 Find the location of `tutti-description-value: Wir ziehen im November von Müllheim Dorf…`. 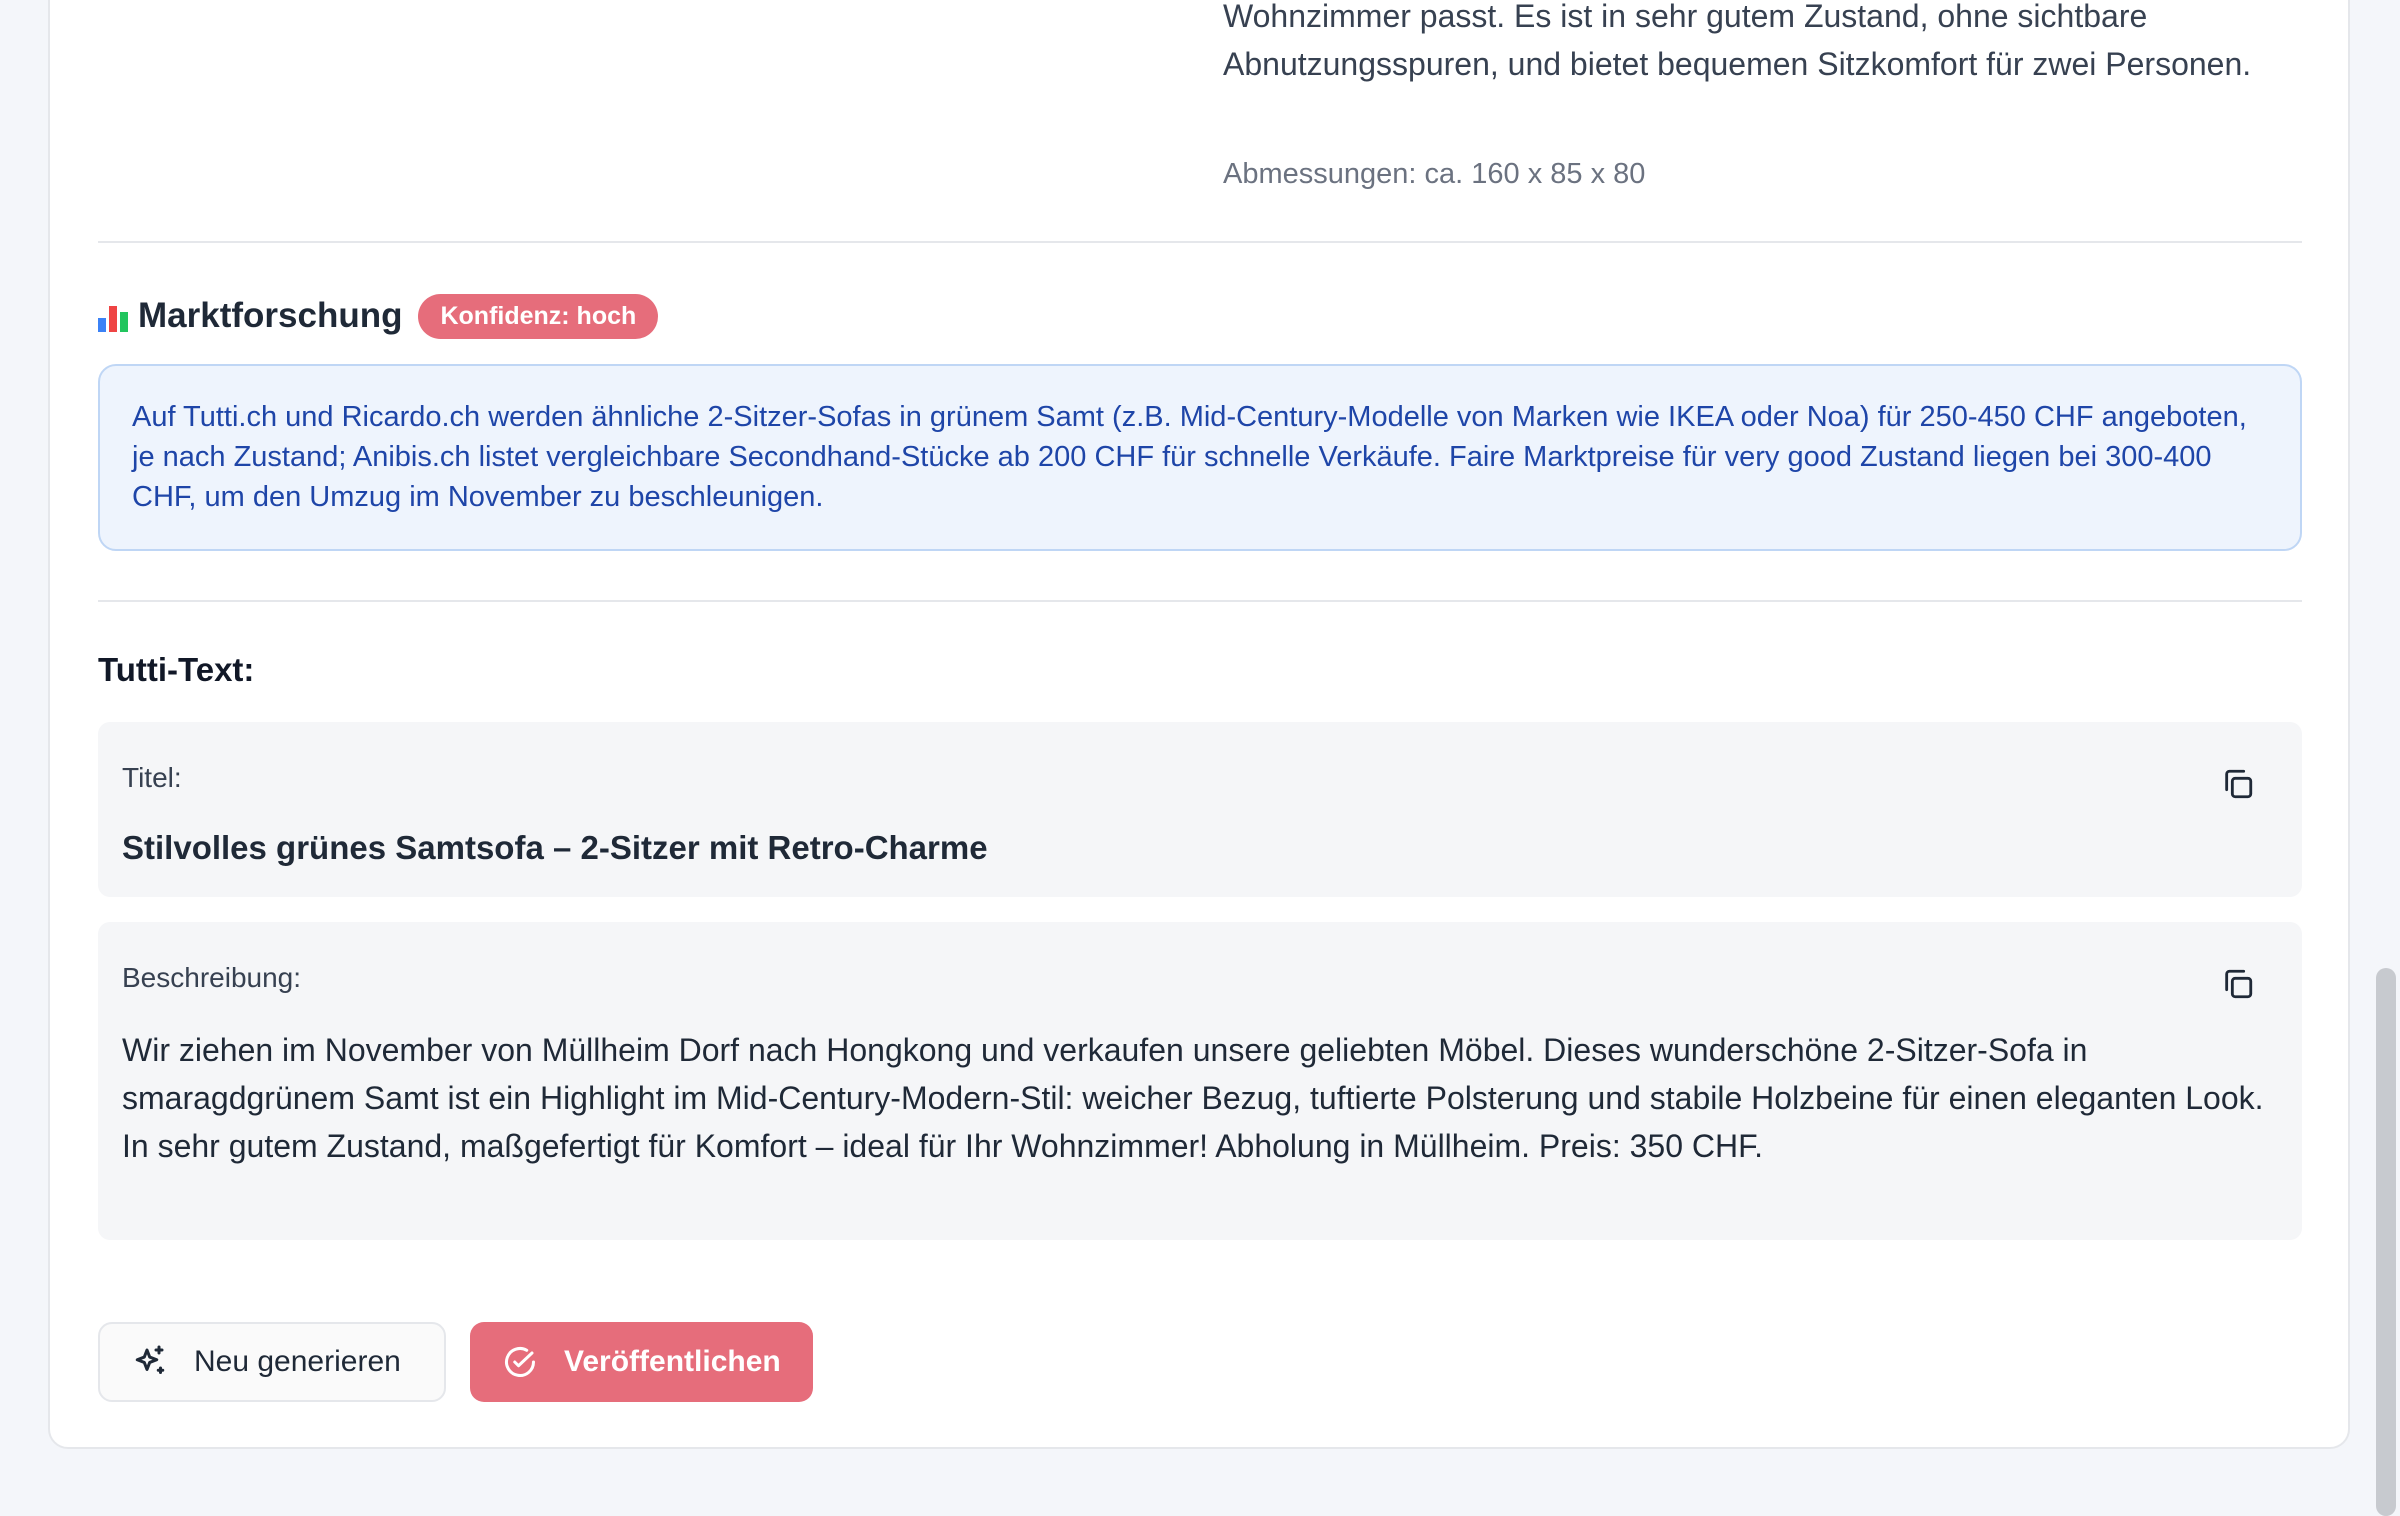

tutti-description-value: Wir ziehen im November von Müllheim Dorf… is located at coordinates (1193, 1098).